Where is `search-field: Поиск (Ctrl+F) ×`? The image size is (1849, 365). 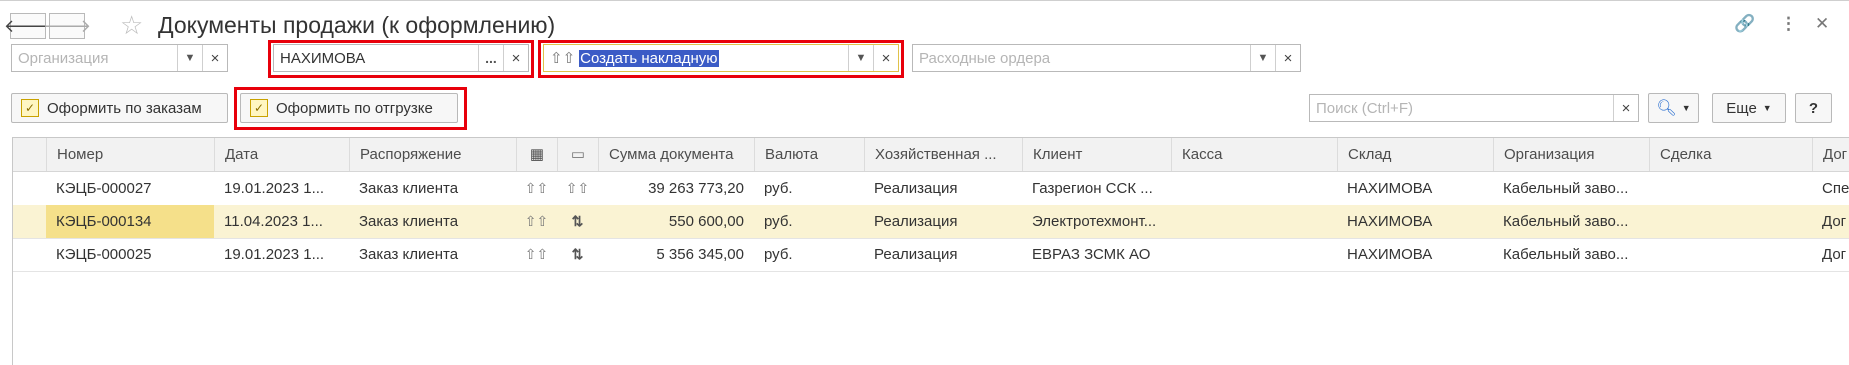
search-field: Поиск (Ctrl+F) × is located at coordinates (1474, 108).